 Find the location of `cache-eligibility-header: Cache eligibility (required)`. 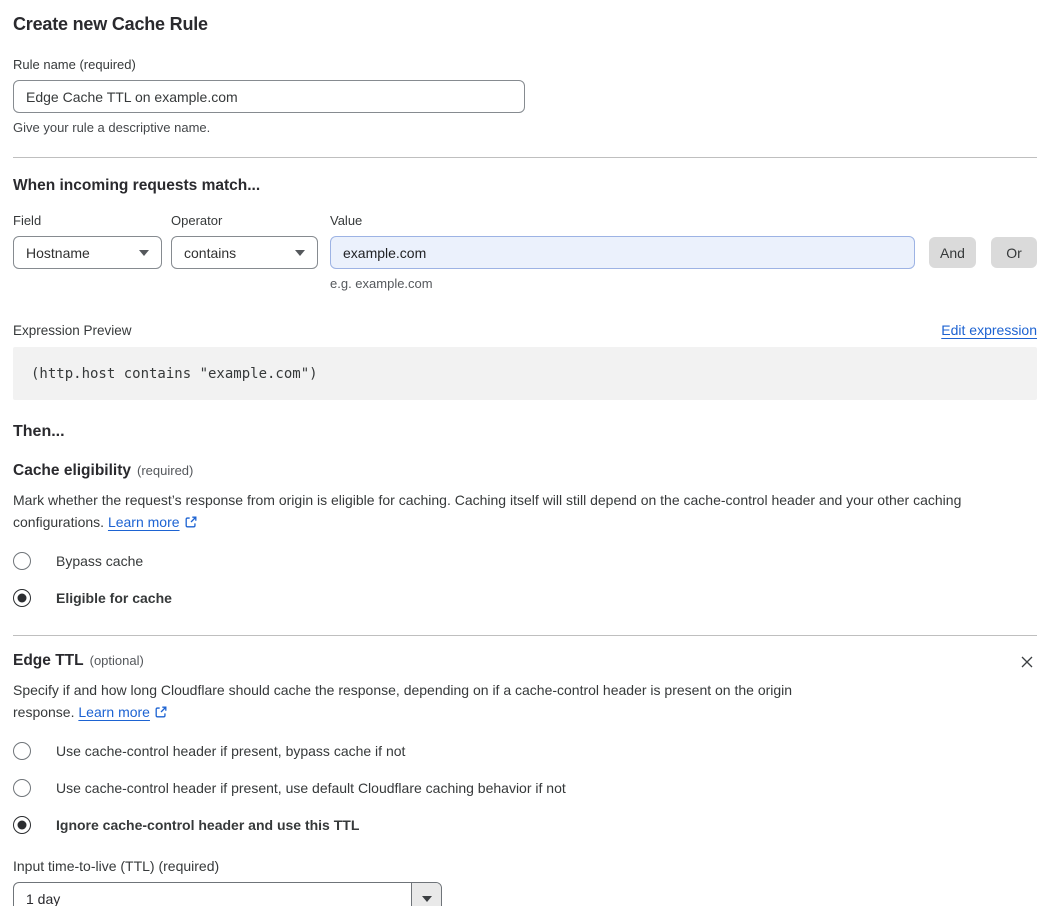

cache-eligibility-header: Cache eligibility (required) is located at coordinates (525, 471).